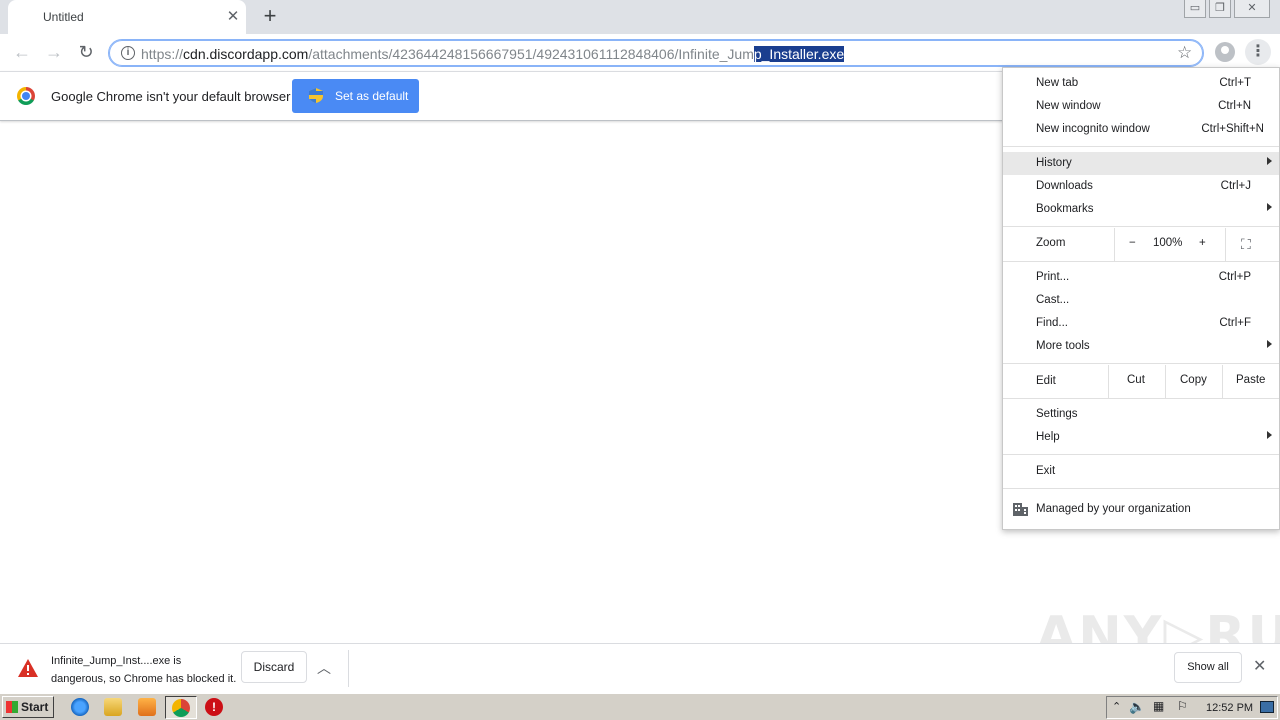 This screenshot has height=720, width=1280. I want to click on restore-icon: ❐, so click(1220, 9).